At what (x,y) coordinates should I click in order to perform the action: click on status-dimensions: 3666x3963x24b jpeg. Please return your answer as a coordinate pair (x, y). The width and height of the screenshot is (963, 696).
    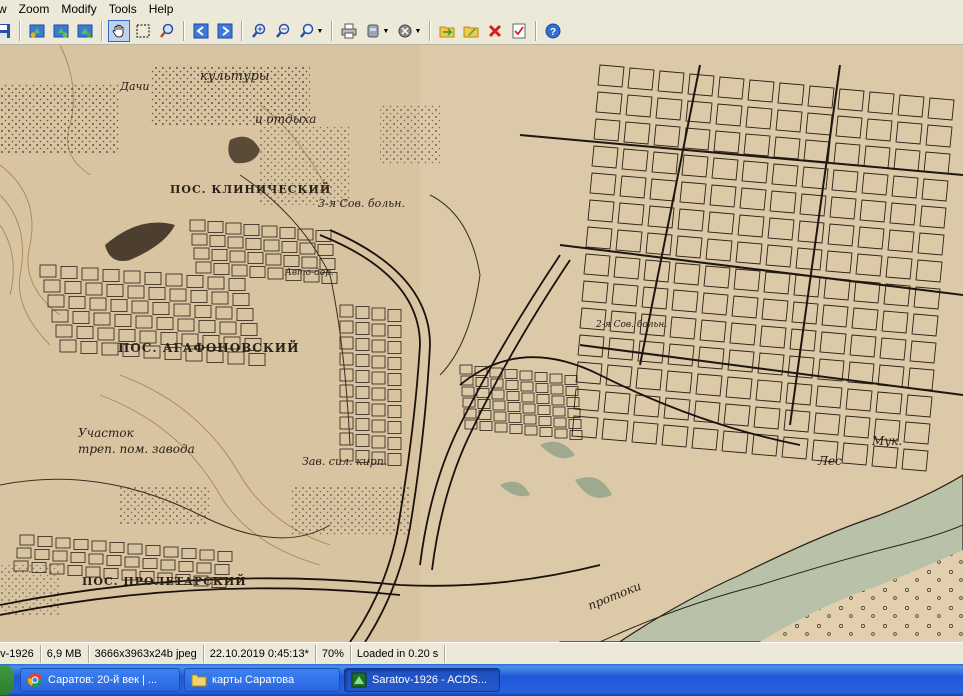
    Looking at the image, I should click on (146, 653).